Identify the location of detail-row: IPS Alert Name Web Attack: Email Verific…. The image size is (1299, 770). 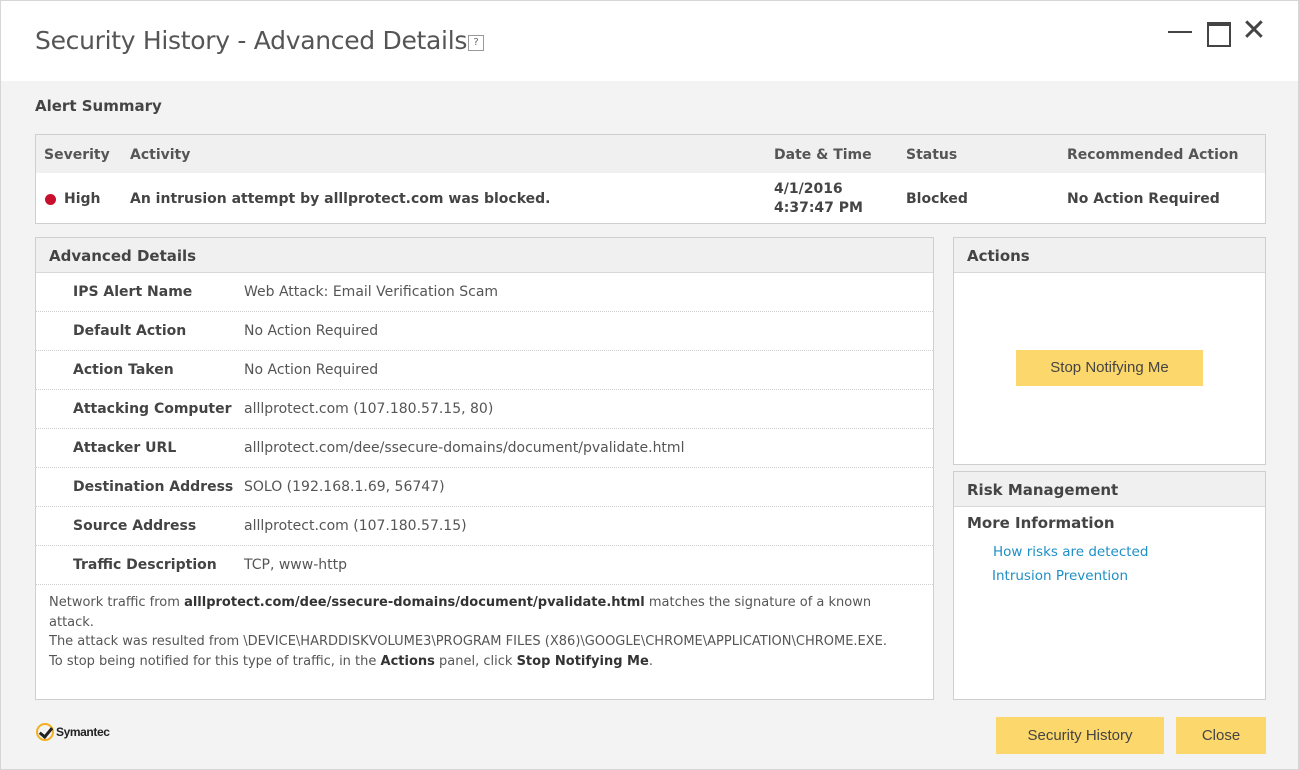
(484, 292).